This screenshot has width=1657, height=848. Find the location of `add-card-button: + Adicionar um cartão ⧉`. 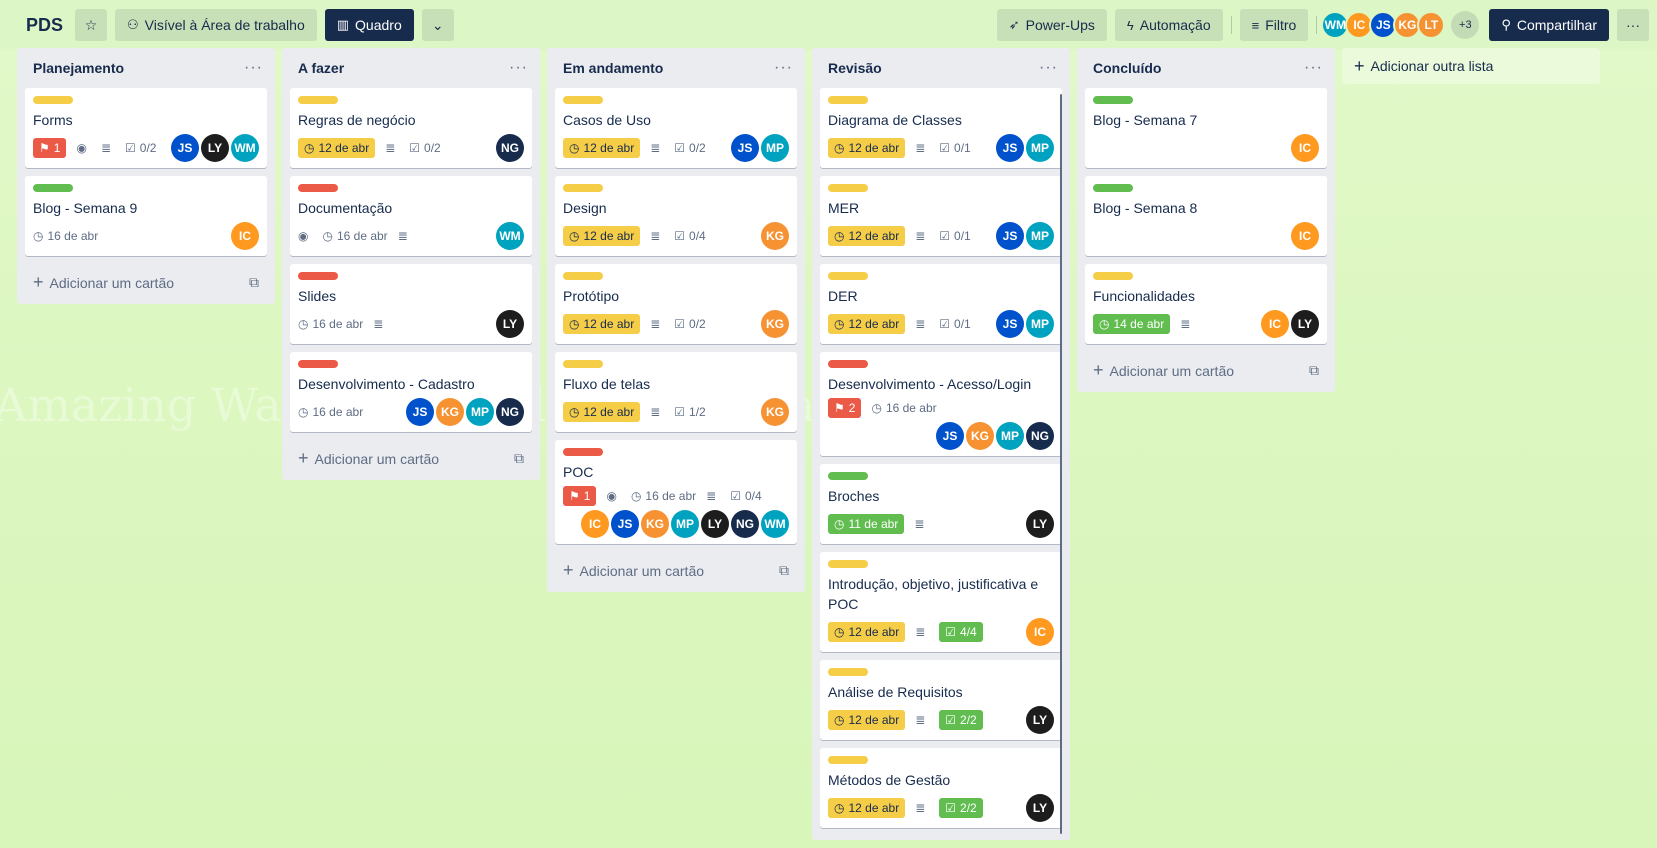

add-card-button: + Adicionar um cartão ⧉ is located at coordinates (411, 458).